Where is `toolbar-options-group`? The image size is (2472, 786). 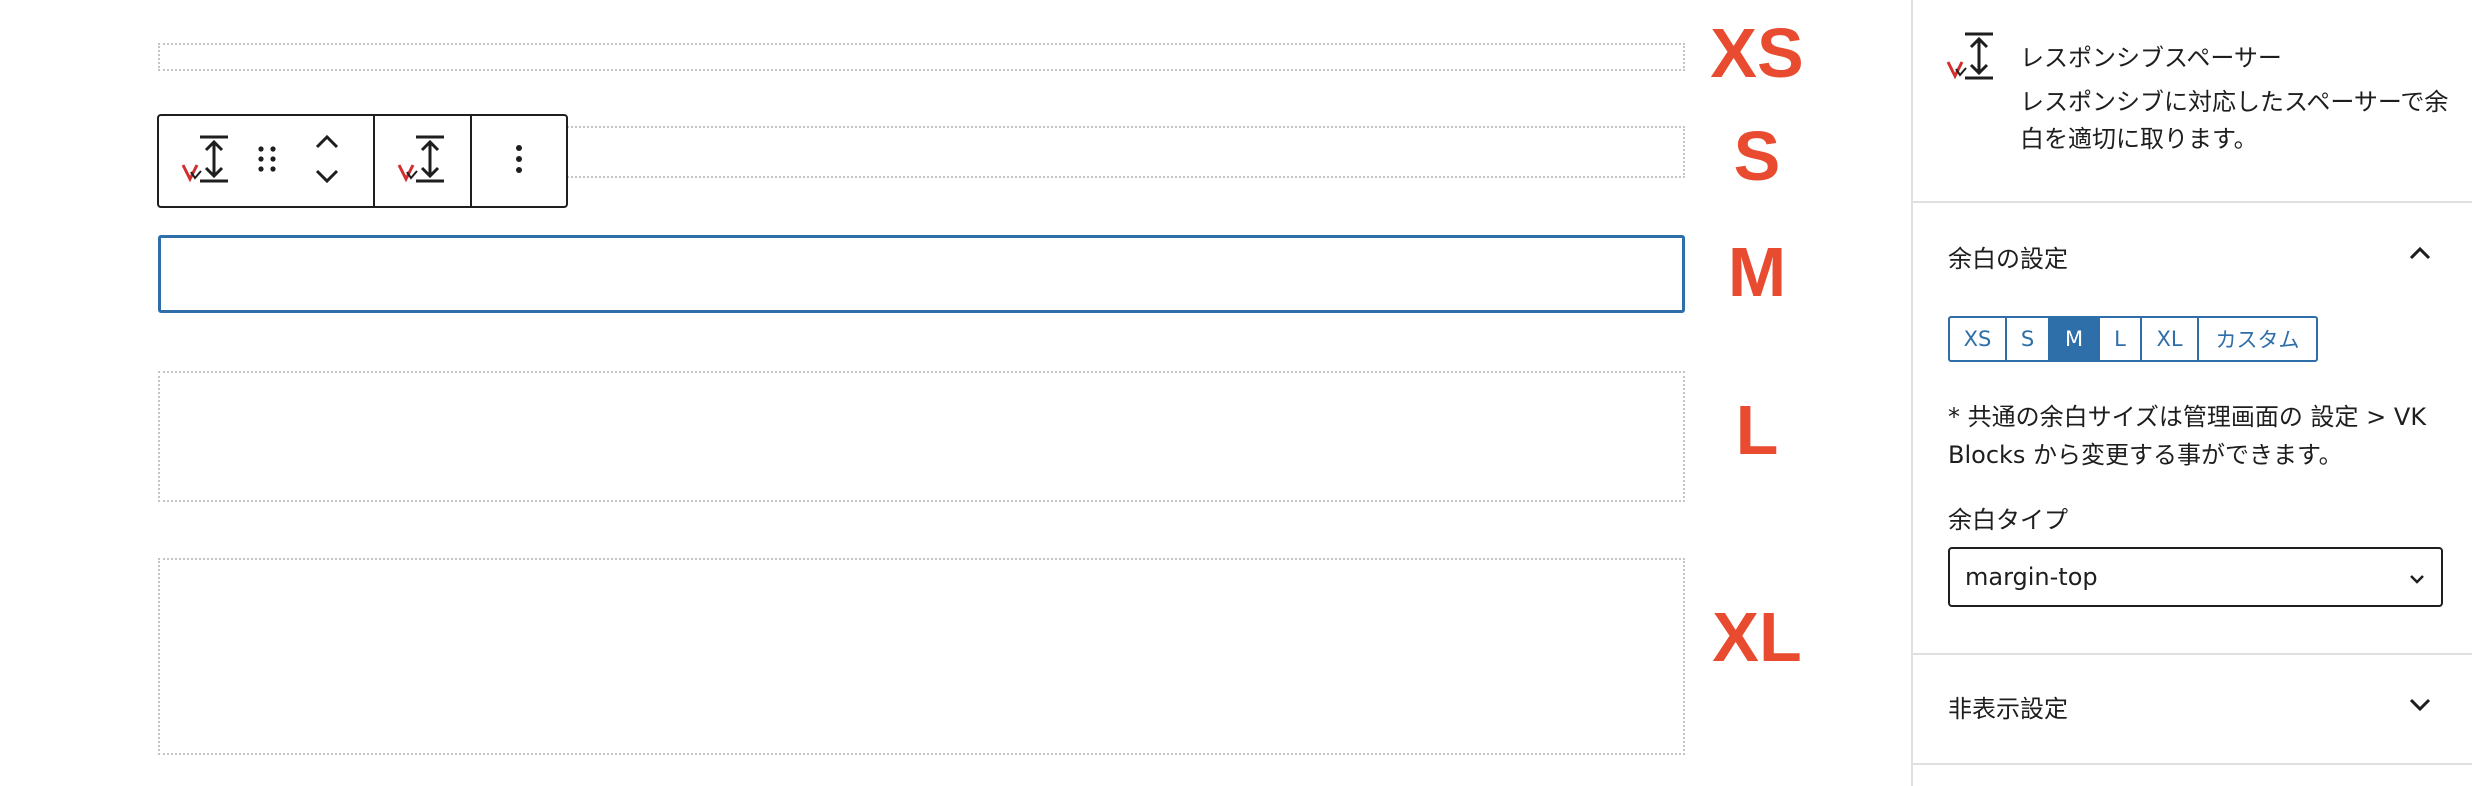
toolbar-options-group is located at coordinates (519, 161).